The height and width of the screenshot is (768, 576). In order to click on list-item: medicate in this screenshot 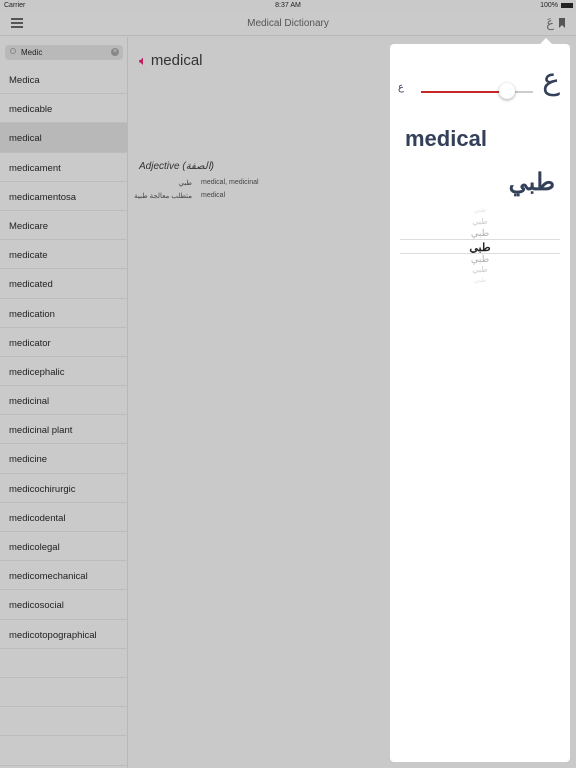, I will do `click(64, 255)`.